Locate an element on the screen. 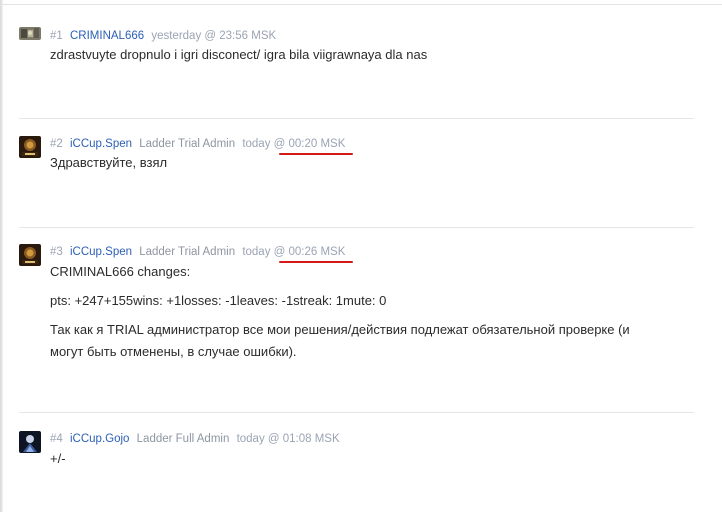  post-number: #4 is located at coordinates (56, 439).